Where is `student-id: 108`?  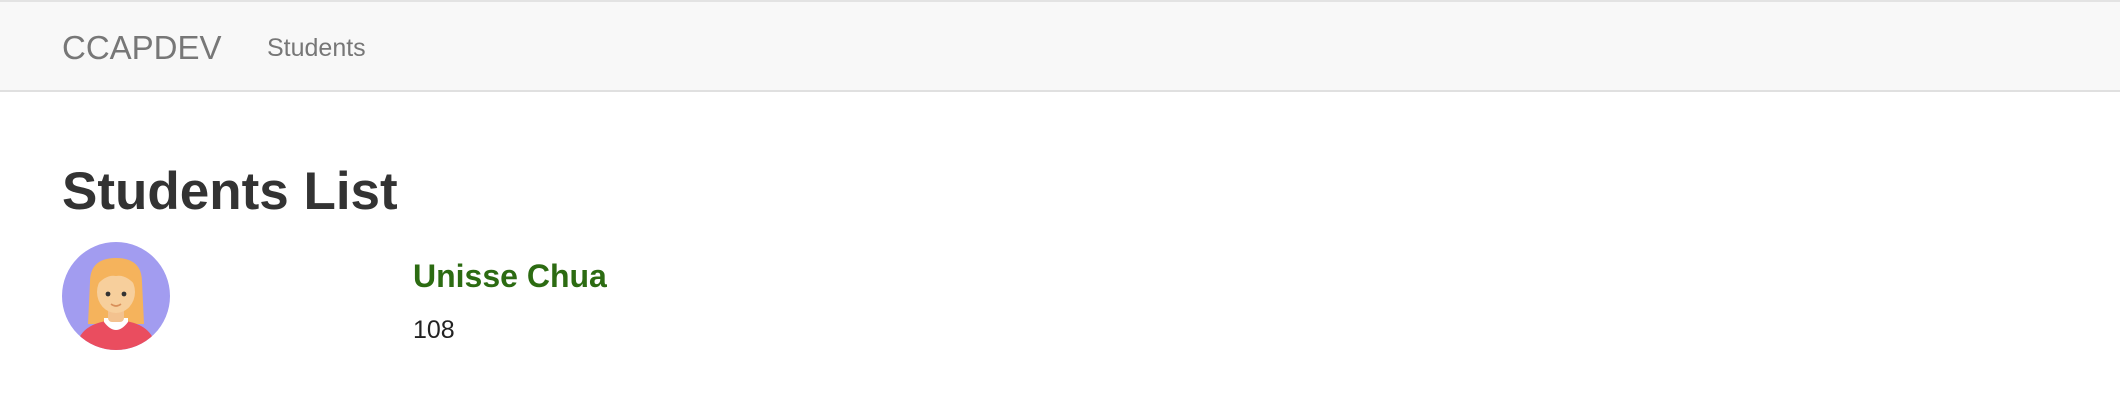
student-id: 108 is located at coordinates (434, 330).